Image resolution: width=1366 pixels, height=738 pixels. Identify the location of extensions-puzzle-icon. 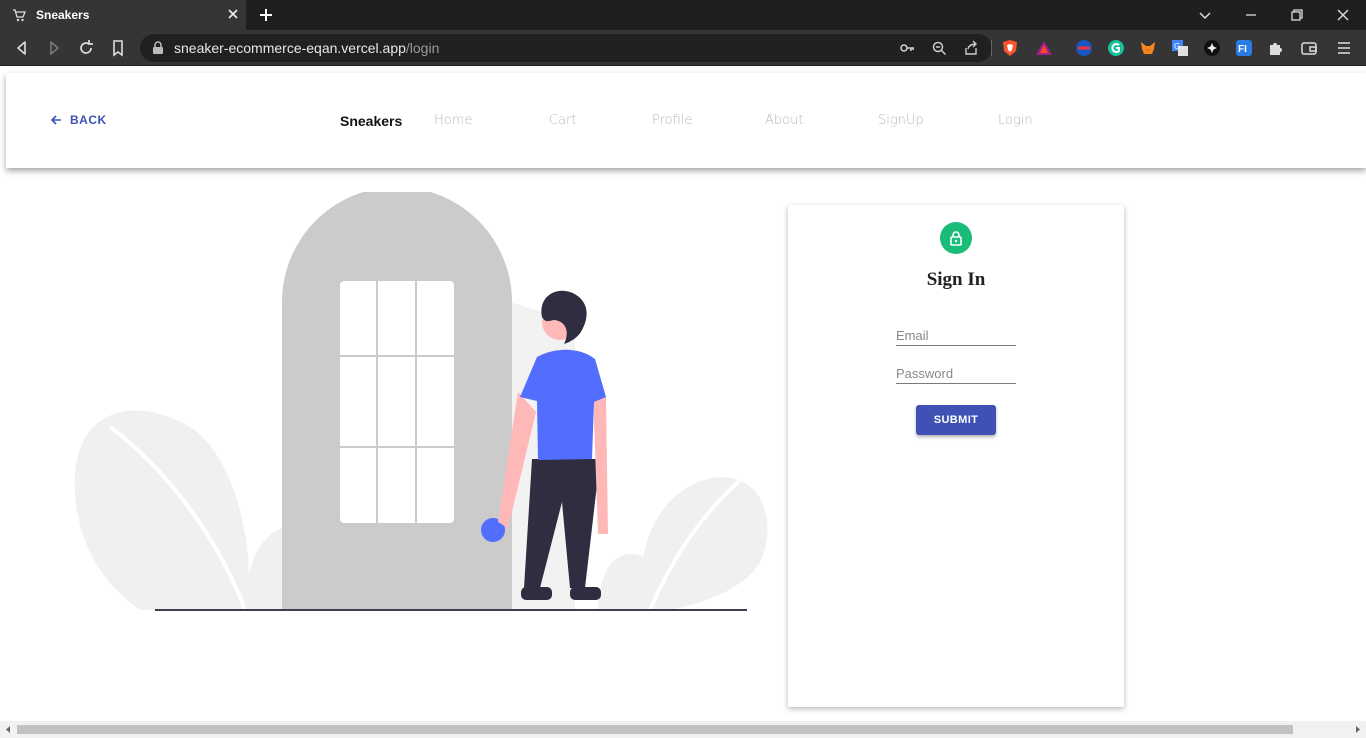
(1276, 48).